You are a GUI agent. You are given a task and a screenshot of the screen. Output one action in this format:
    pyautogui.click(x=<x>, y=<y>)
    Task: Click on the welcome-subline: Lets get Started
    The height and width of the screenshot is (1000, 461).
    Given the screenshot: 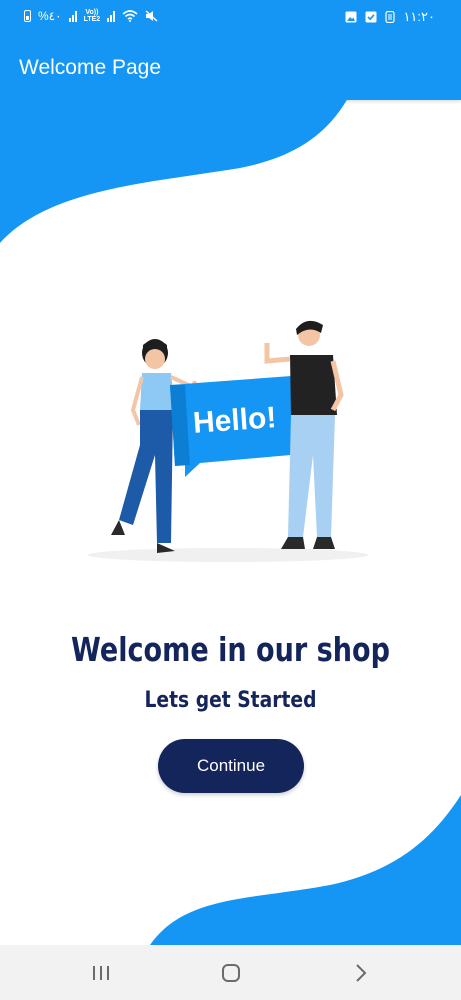 What is the action you would take?
    pyautogui.click(x=230, y=700)
    